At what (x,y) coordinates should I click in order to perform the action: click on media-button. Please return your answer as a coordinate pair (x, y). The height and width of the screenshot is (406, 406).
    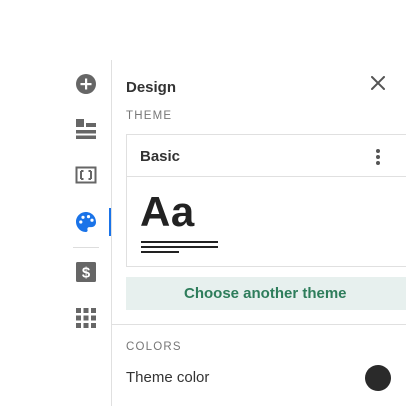
    Looking at the image, I should click on (86, 175).